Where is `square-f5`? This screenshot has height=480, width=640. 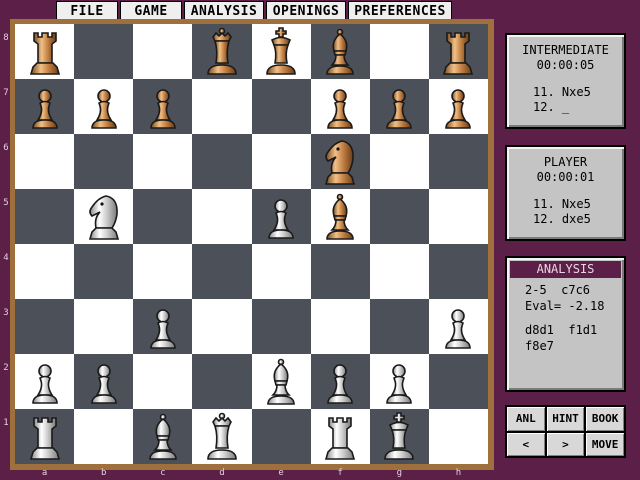 square-f5 is located at coordinates (340, 216).